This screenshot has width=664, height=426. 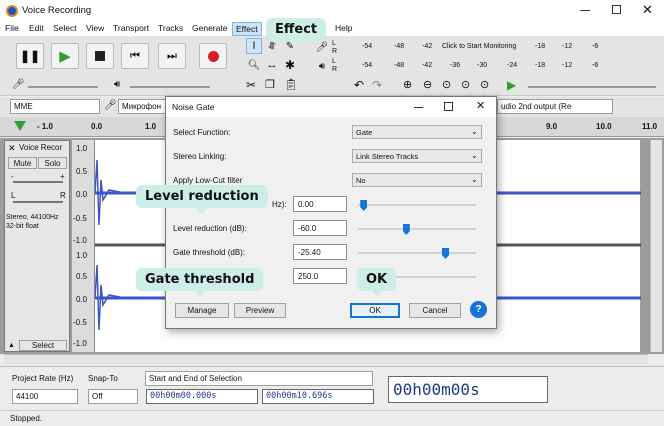 I want to click on ruler-tick: 9.0, so click(x=552, y=126).